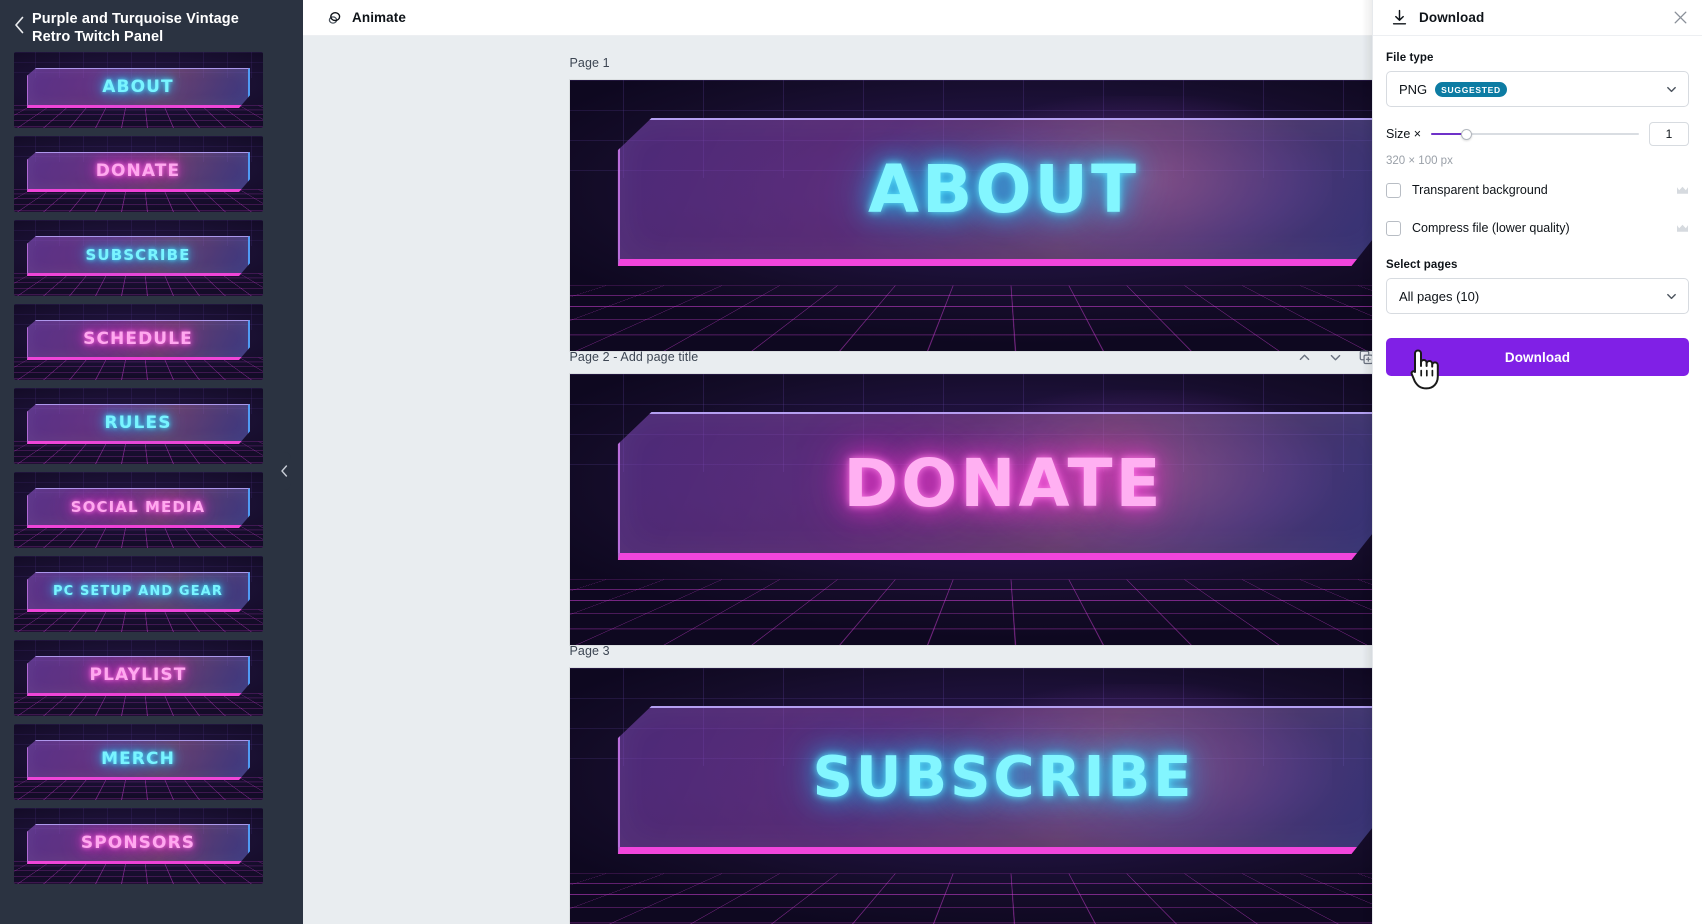 This screenshot has height=924, width=1702. Describe the element at coordinates (1393, 228) in the screenshot. I see `compress-file-checkbox` at that location.